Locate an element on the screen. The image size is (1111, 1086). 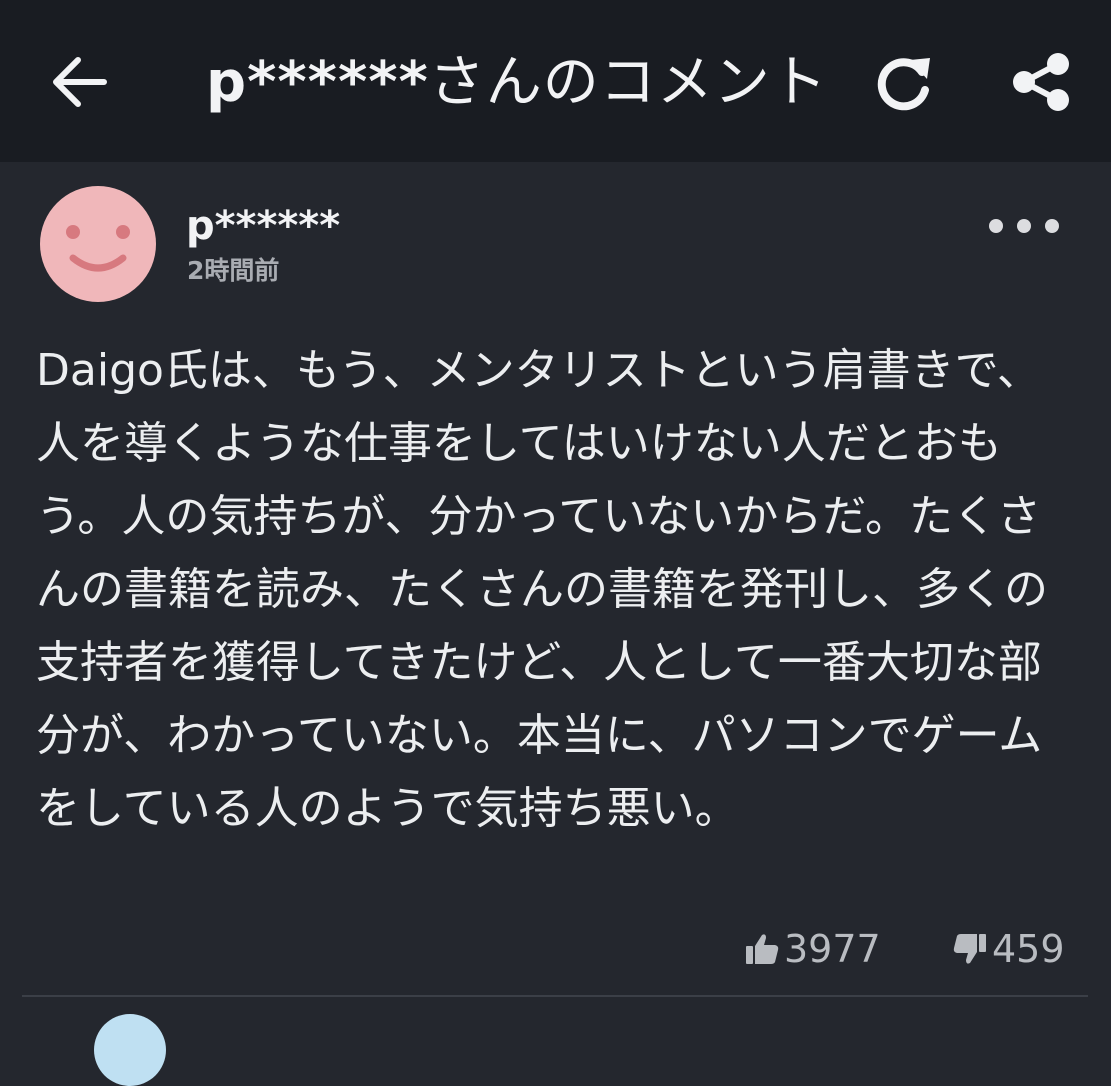
share-button is located at coordinates (1041, 82).